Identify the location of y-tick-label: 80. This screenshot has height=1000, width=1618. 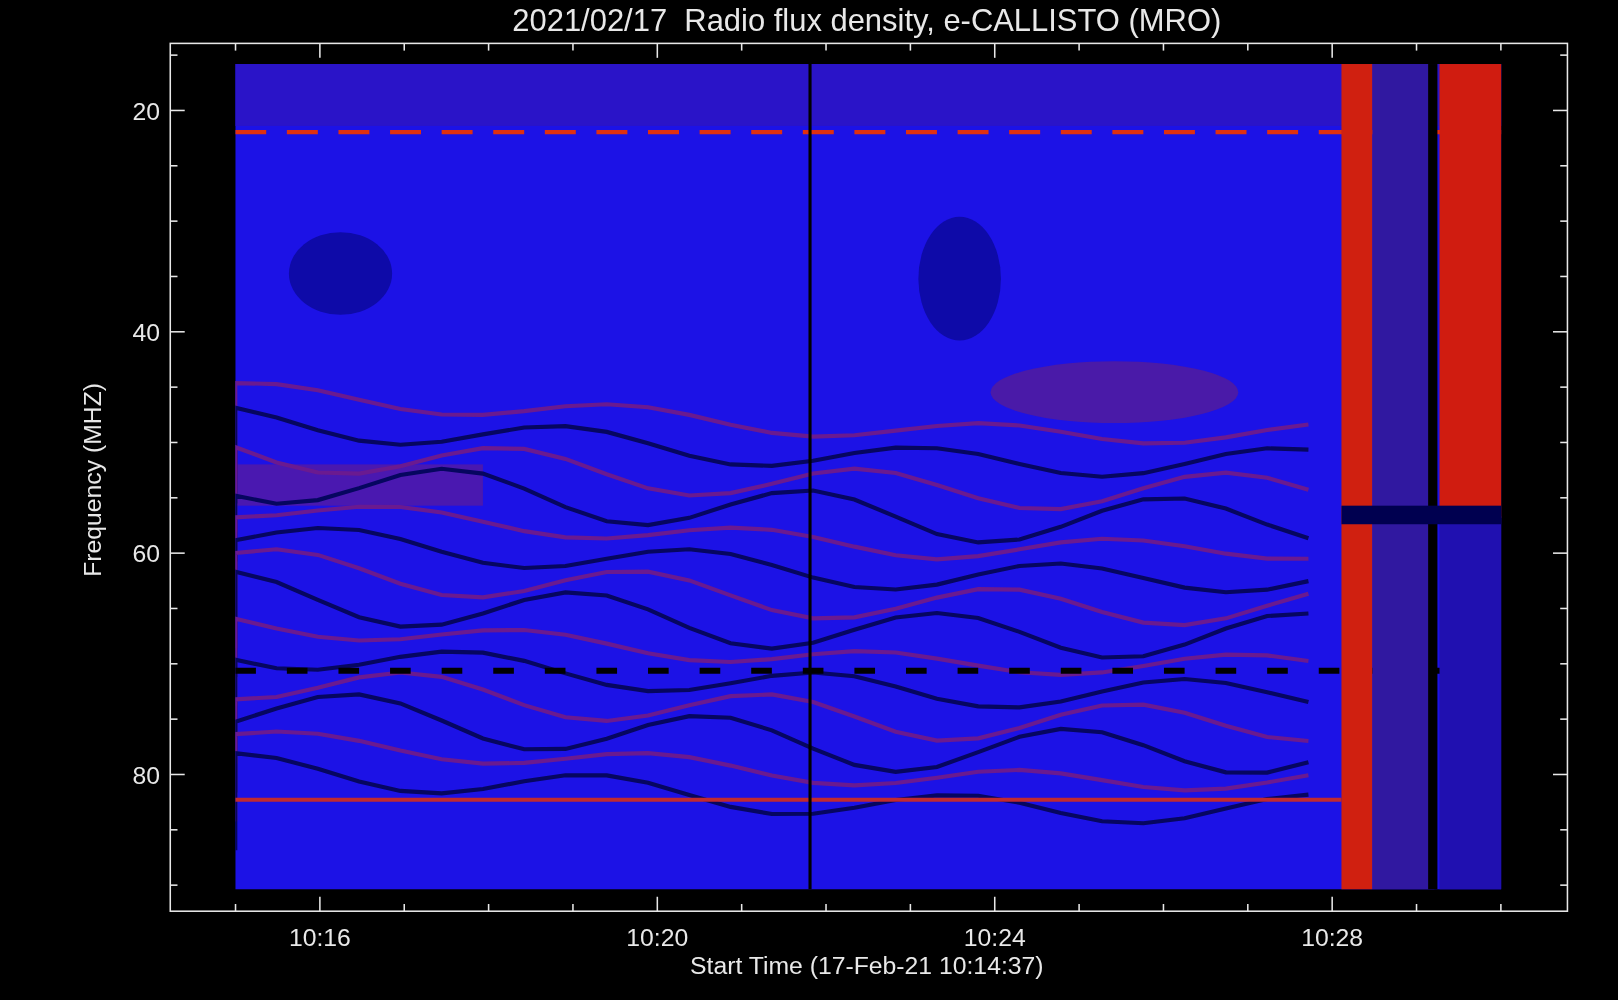
(146, 775).